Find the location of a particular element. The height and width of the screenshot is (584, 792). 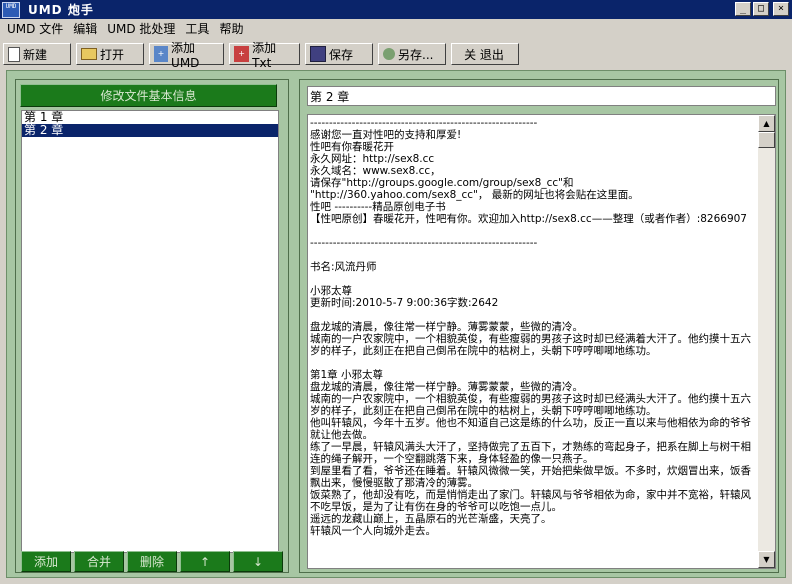

add-umd-button: + 添加UMD is located at coordinates (186, 55).